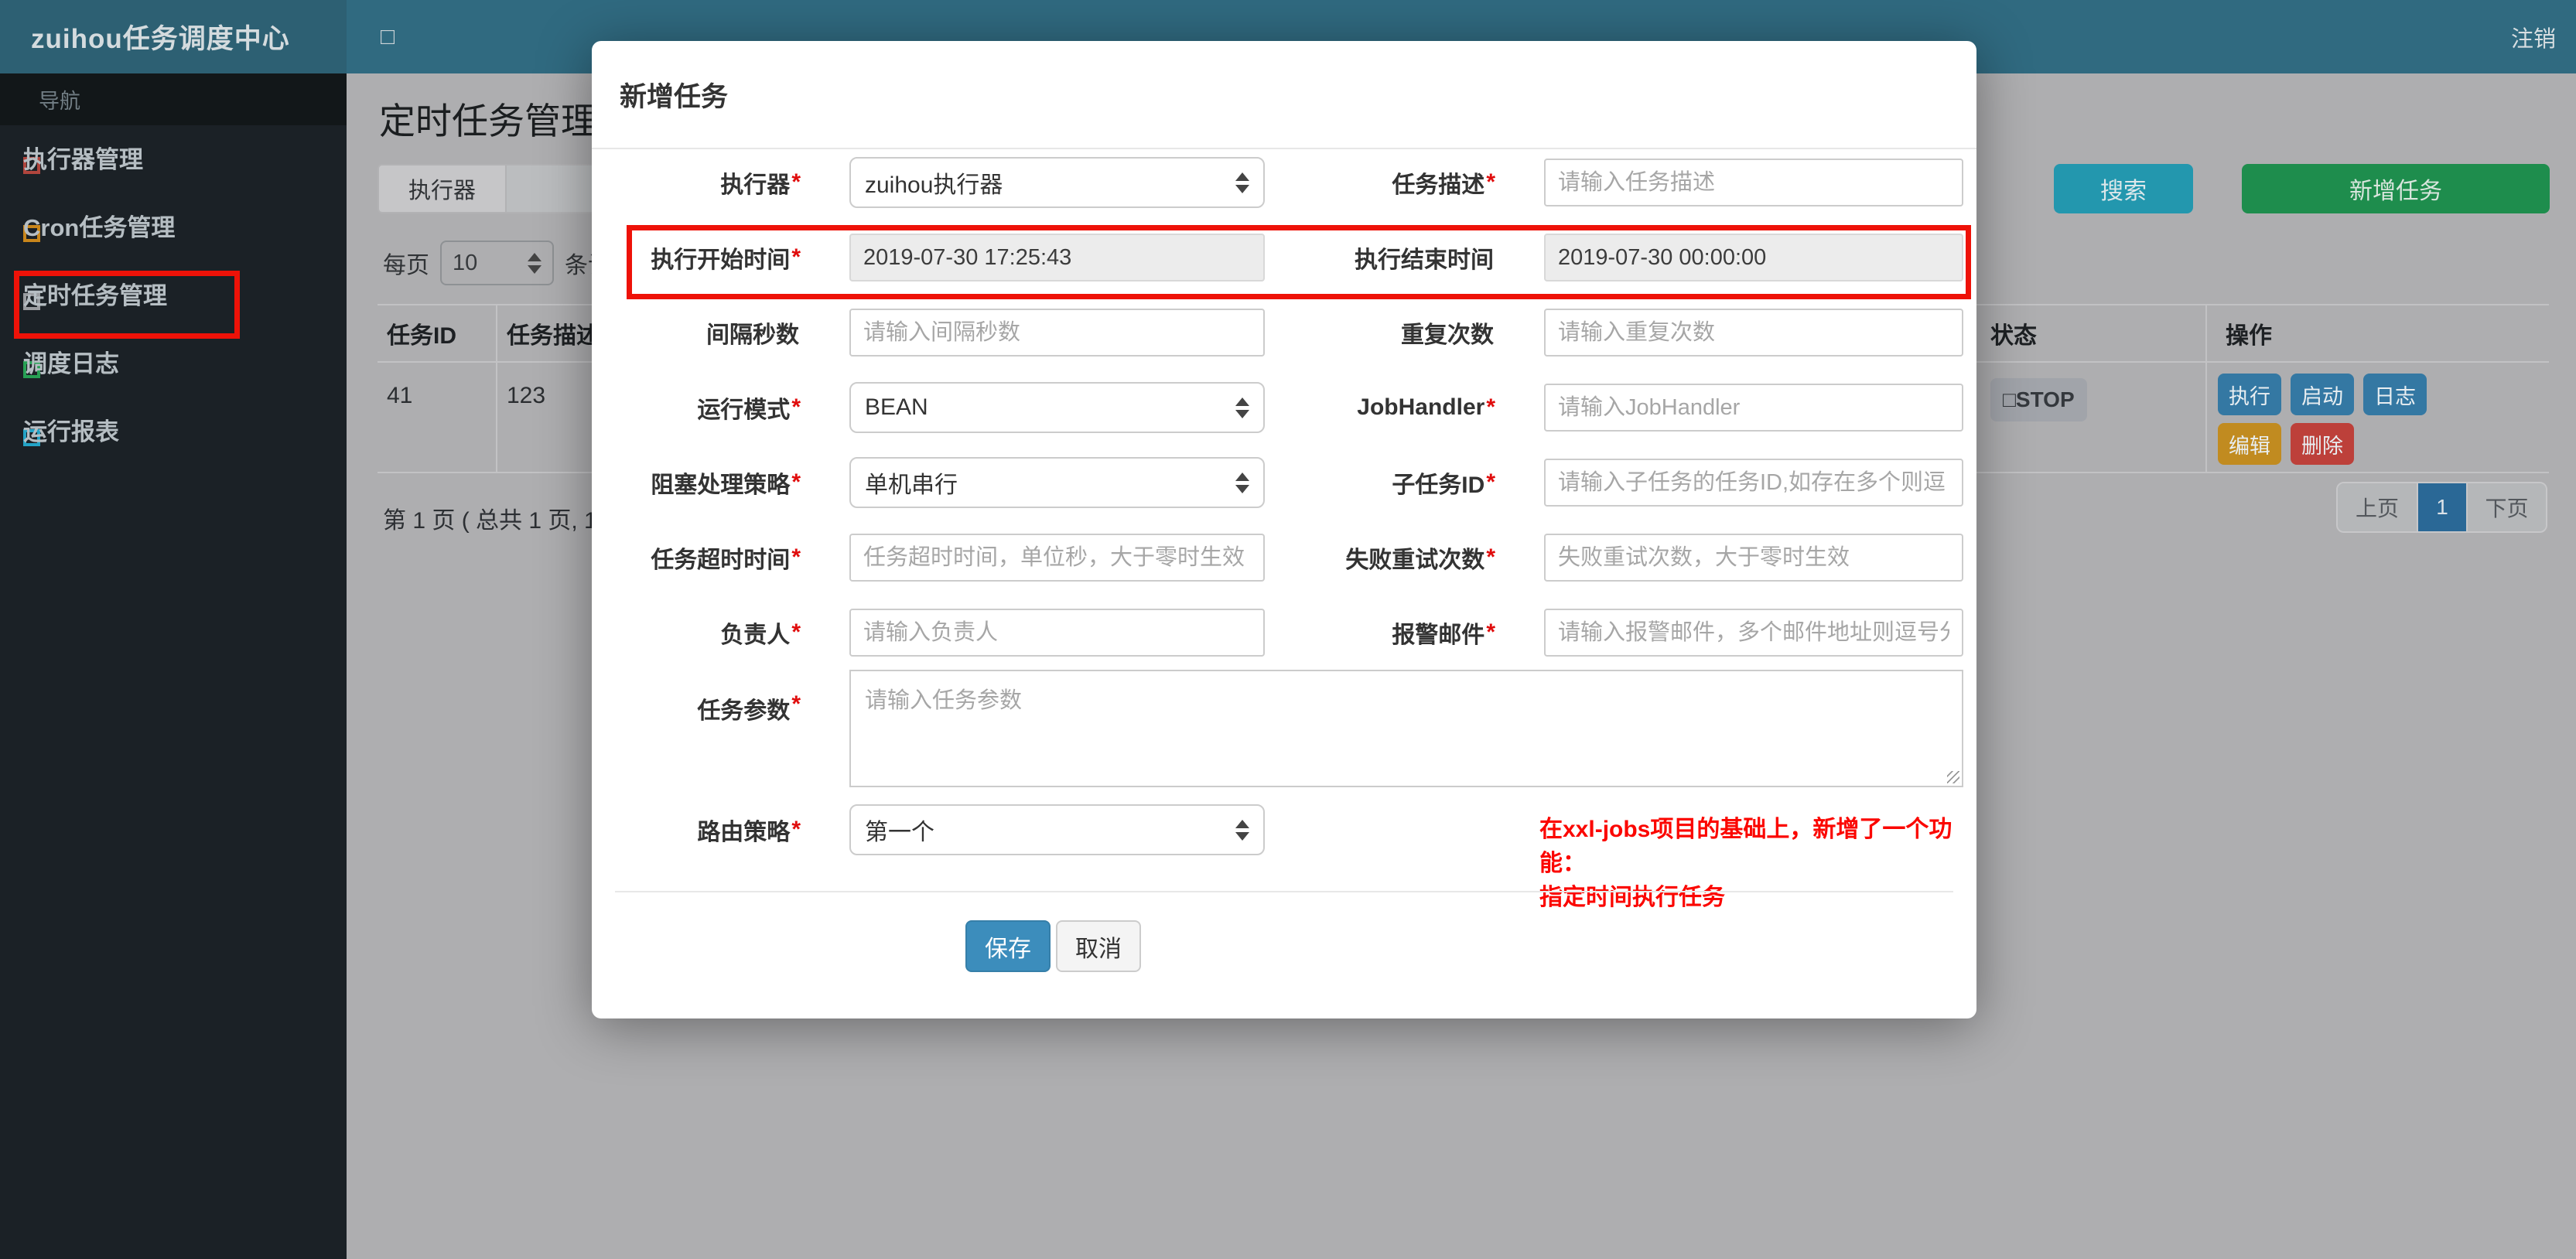 This screenshot has width=2576, height=1259. I want to click on start-time-label: 执行开始时间 *, so click(726, 259).